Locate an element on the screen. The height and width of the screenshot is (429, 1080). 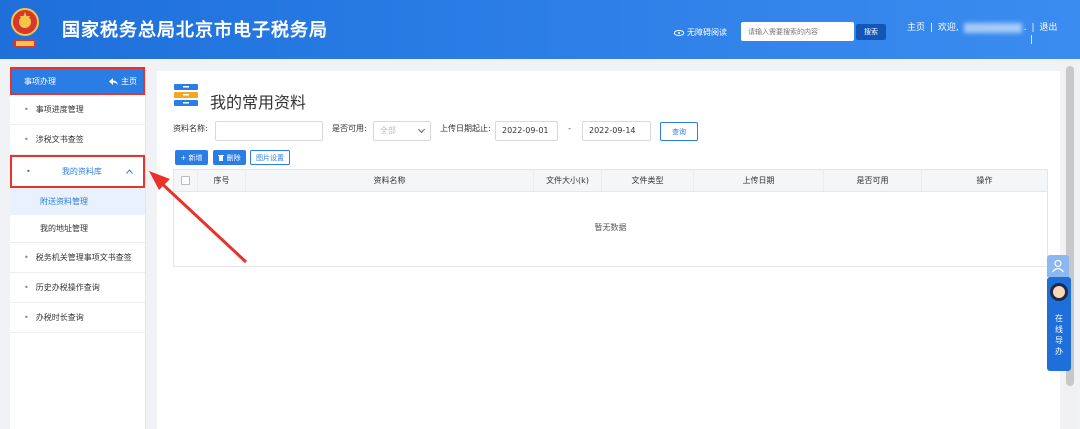
date-from-input: 2022-09-01 is located at coordinates (526, 131).